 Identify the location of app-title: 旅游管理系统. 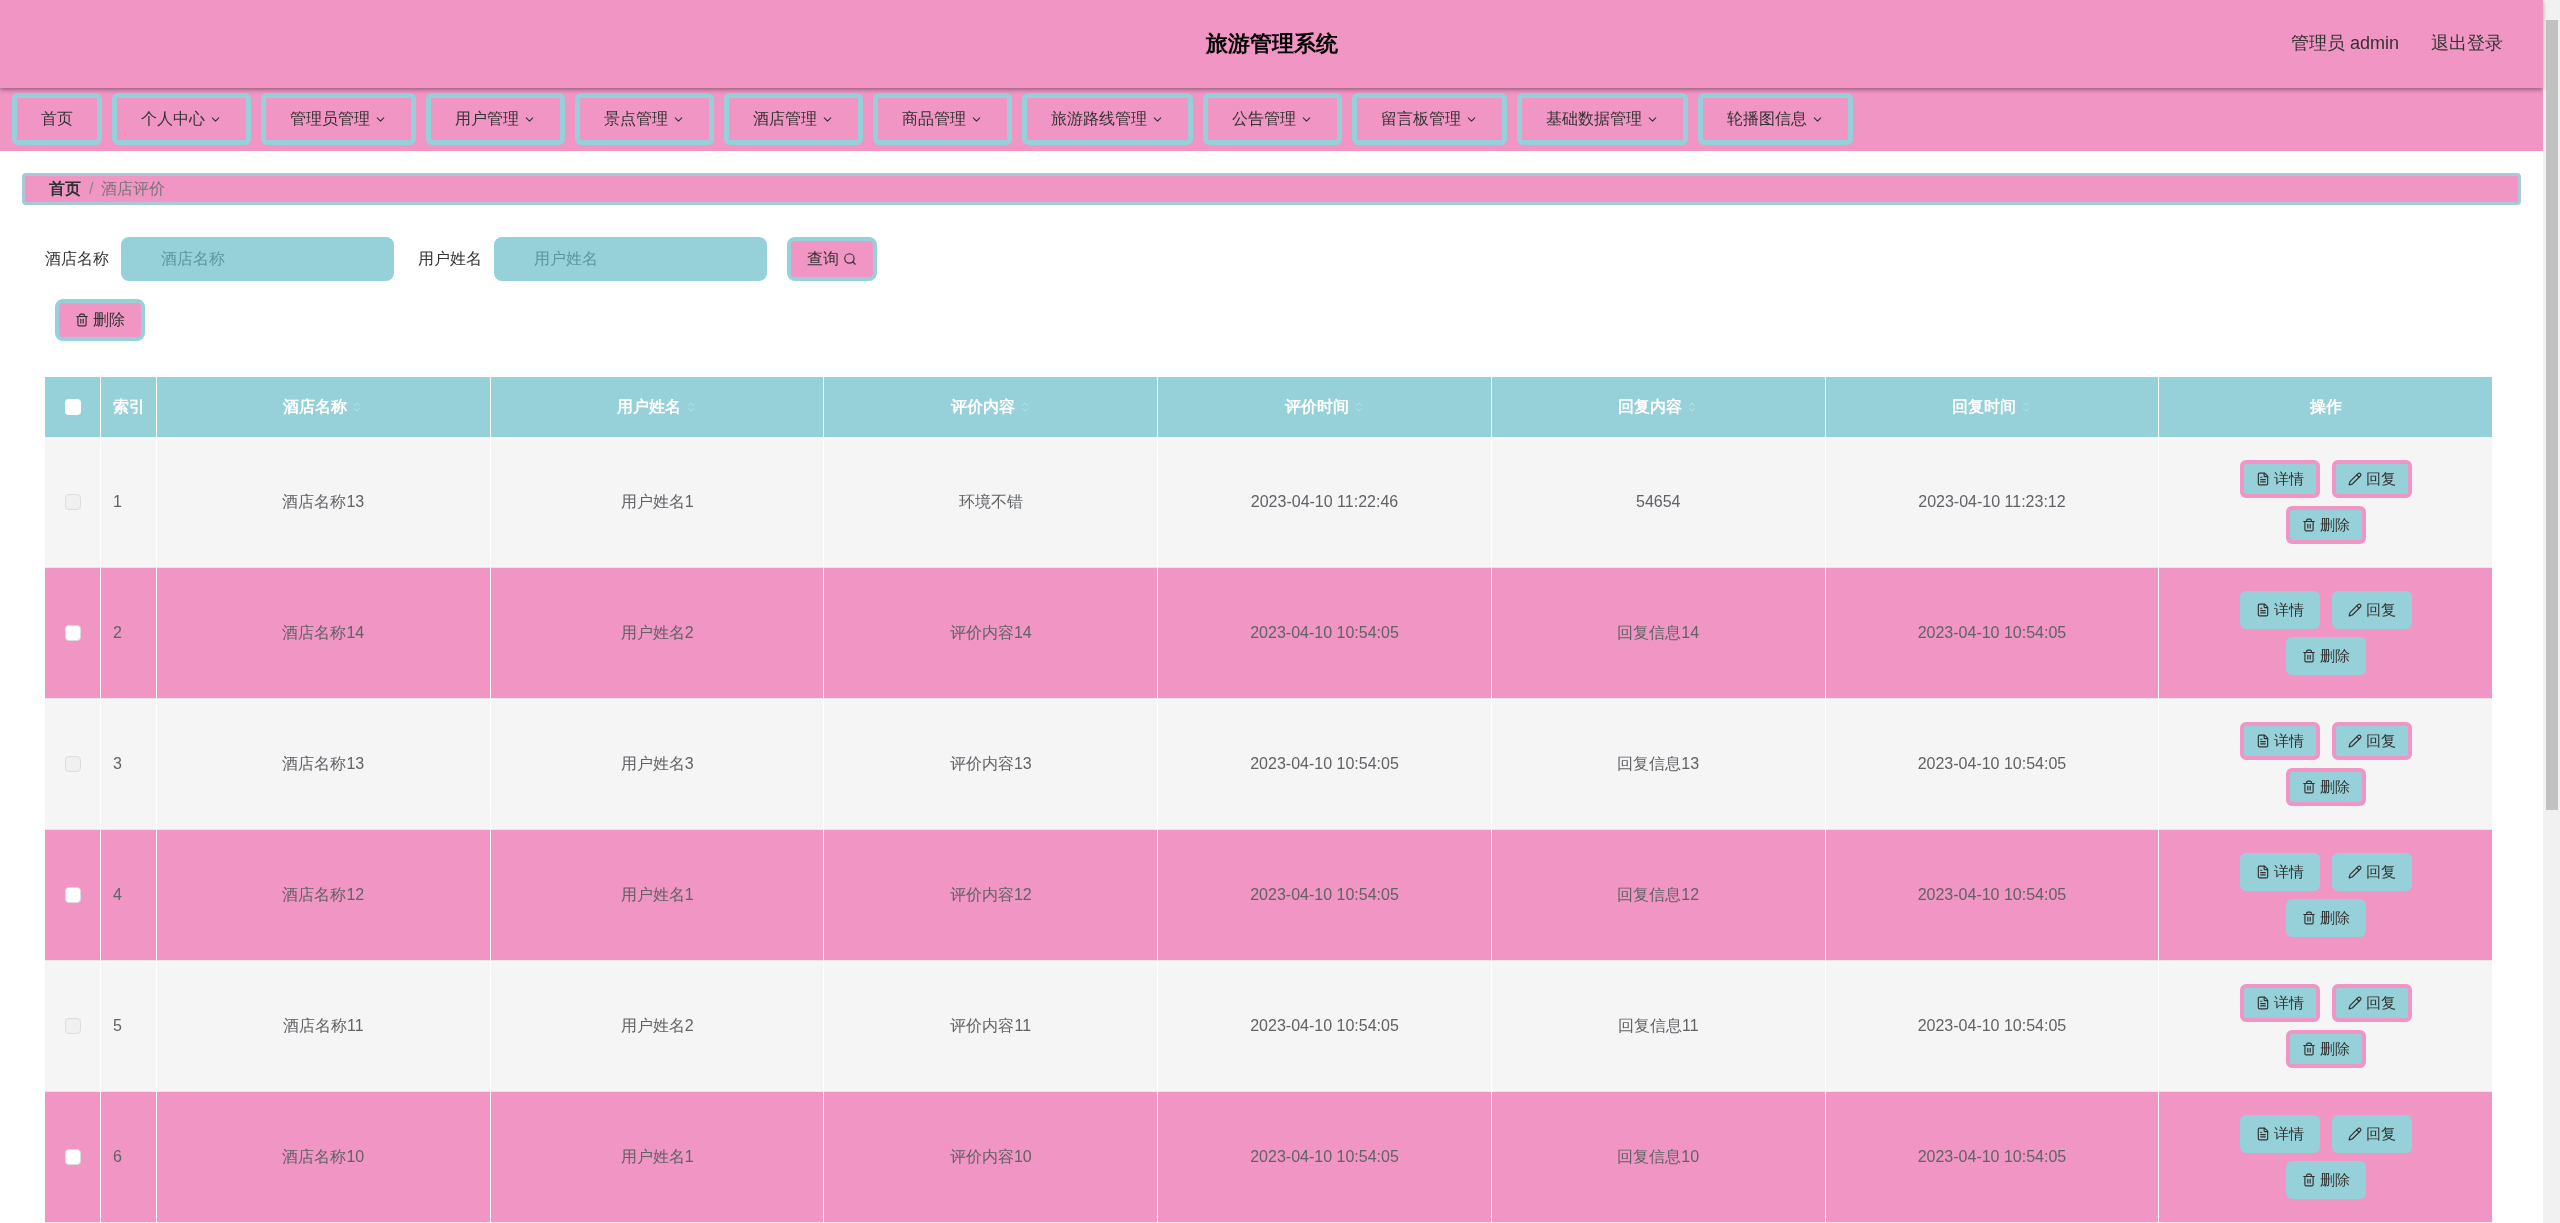
(1271, 44).